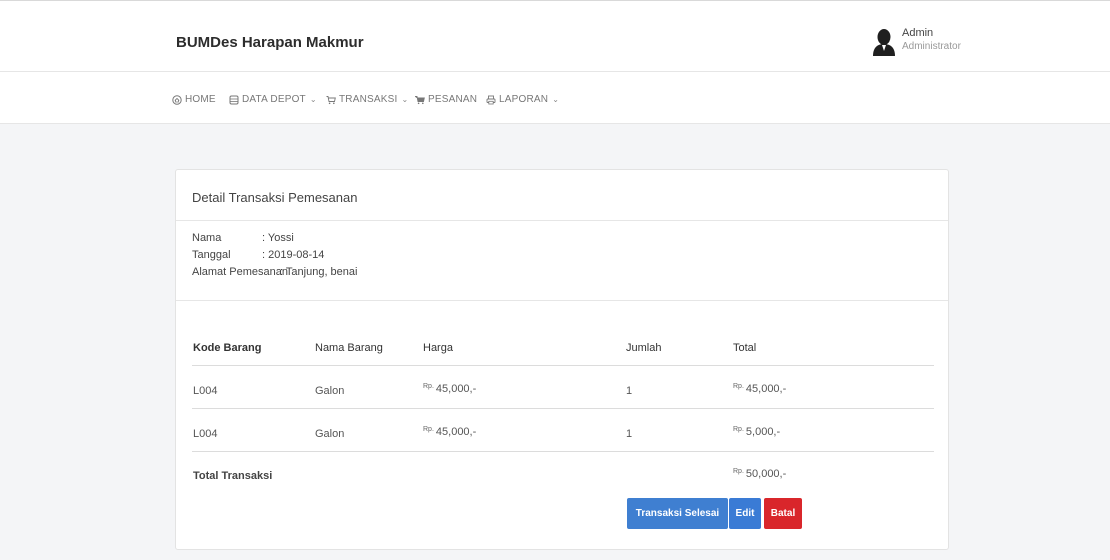  What do you see at coordinates (240, 272) in the screenshot?
I see `info-alamat-label: Alamat Pemesanan` at bounding box center [240, 272].